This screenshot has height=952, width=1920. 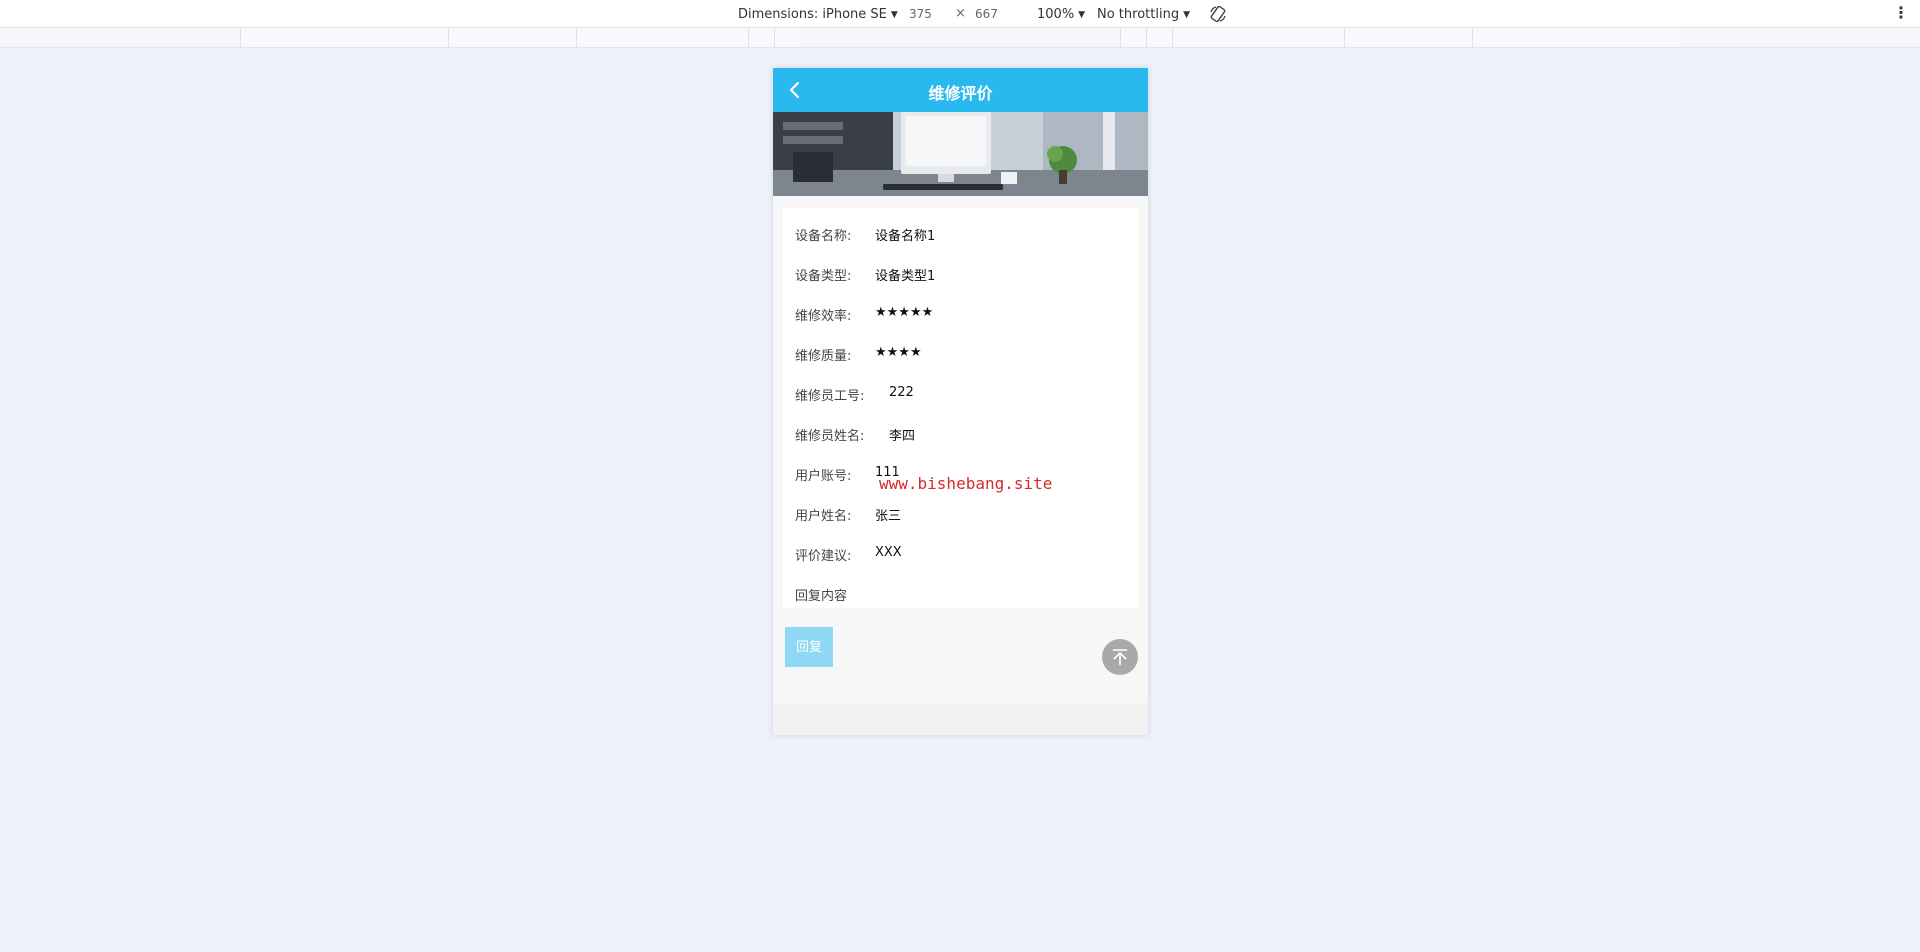 What do you see at coordinates (905, 276) in the screenshot?
I see `device-type-value: 设备类型1` at bounding box center [905, 276].